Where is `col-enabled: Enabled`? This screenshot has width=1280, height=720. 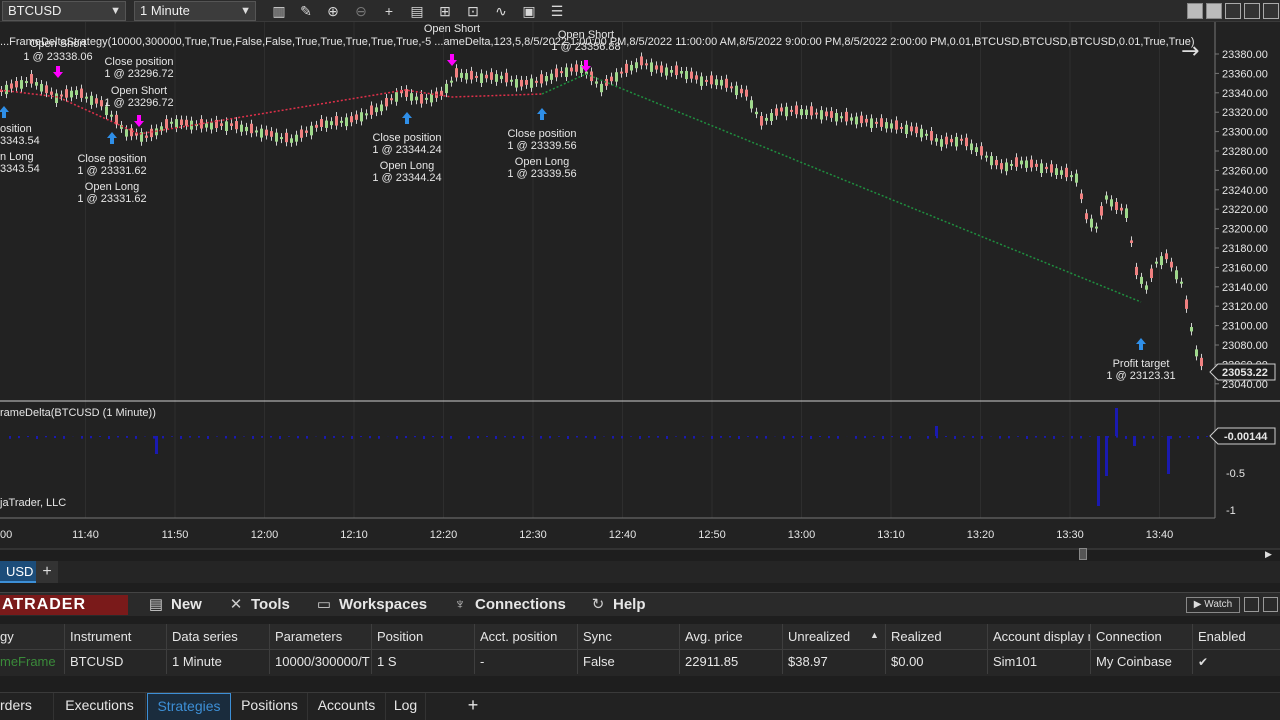 col-enabled: Enabled is located at coordinates (1236, 636).